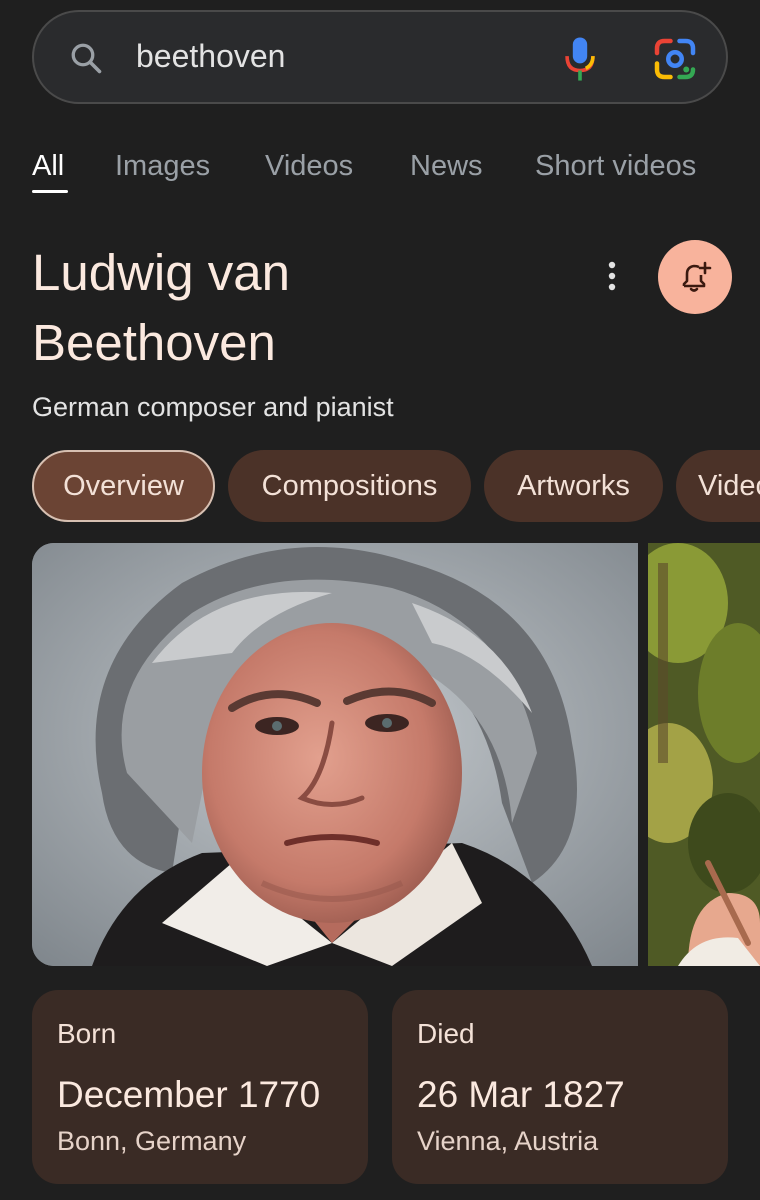 The image size is (760, 1200). Describe the element at coordinates (580, 59) in the screenshot. I see `mic-icon` at that location.